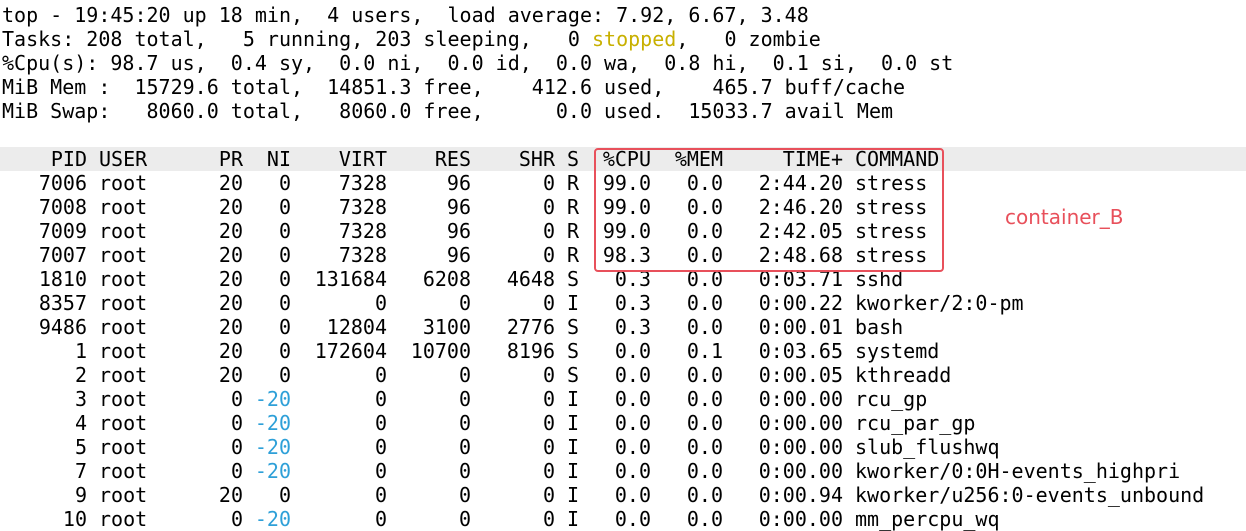 The width and height of the screenshot is (1246, 531). I want to click on cell-time: 0:00.05, so click(800, 375).